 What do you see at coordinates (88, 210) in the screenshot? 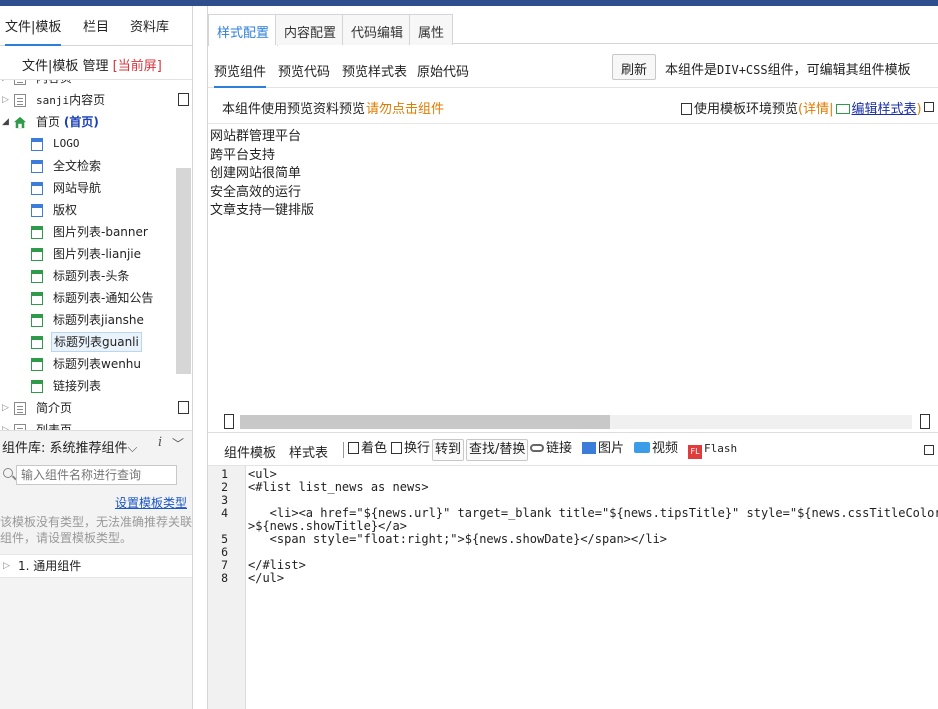
I see `tree-item-copyright: 版权` at bounding box center [88, 210].